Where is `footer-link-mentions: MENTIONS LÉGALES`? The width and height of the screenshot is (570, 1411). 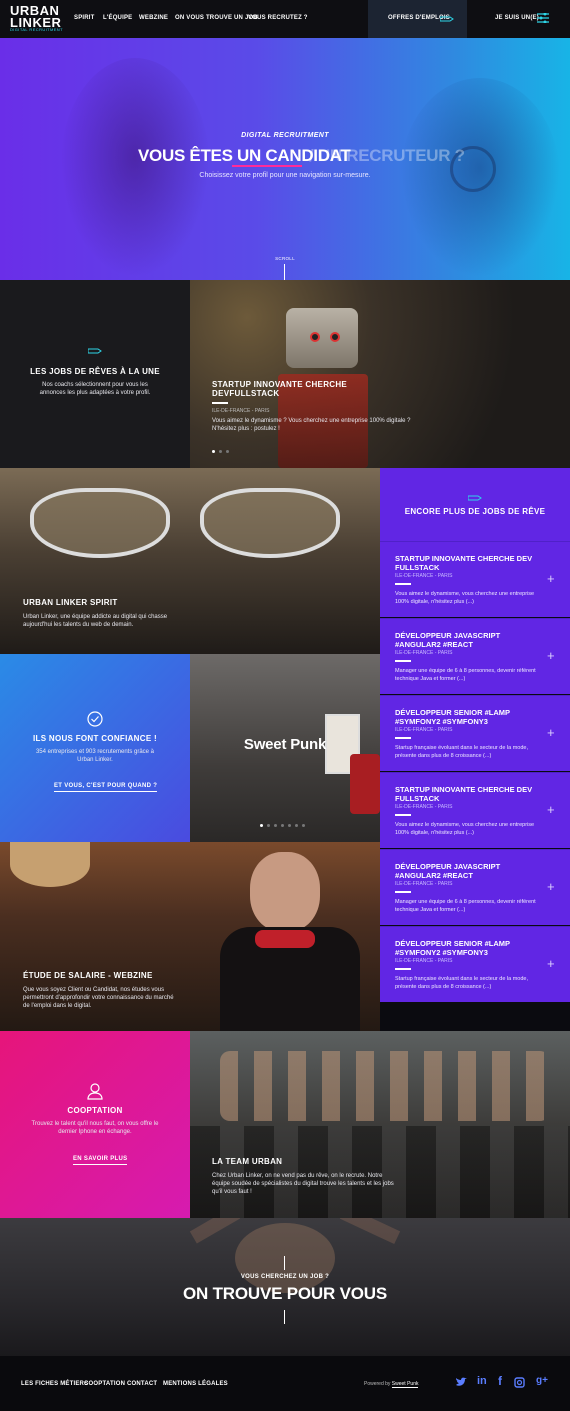 footer-link-mentions: MENTIONS LÉGALES is located at coordinates (195, 1384).